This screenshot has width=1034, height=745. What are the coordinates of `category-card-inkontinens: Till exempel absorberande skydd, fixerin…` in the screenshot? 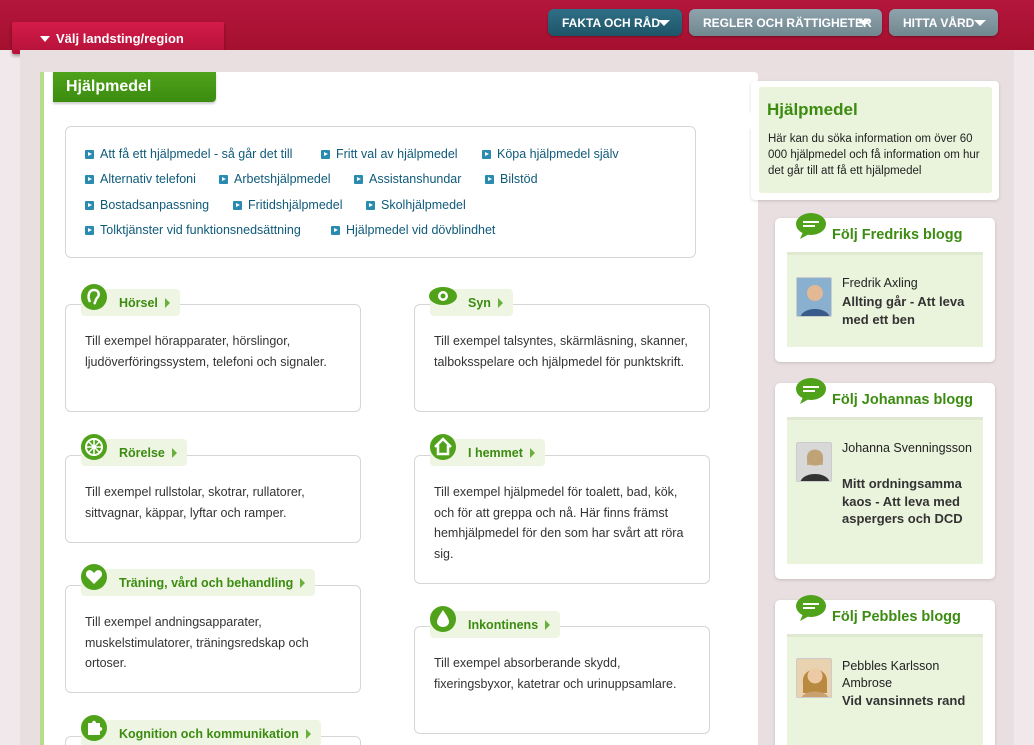 It's located at (562, 680).